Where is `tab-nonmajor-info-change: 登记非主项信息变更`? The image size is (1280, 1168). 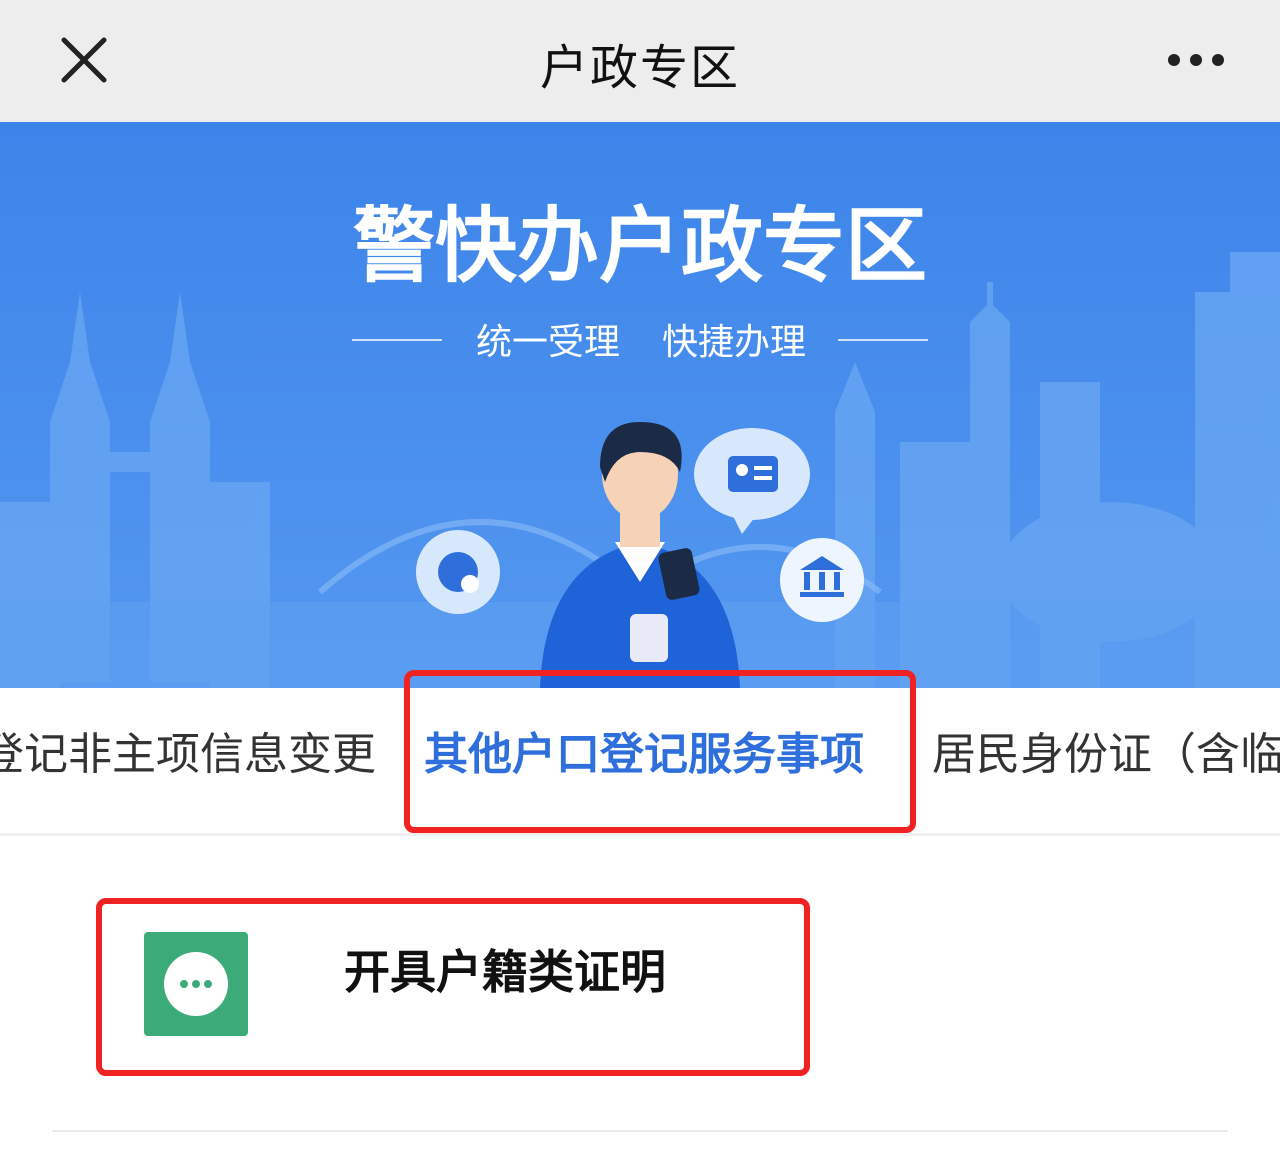
tab-nonmajor-info-change: 登记非主项信息变更 is located at coordinates (188, 750).